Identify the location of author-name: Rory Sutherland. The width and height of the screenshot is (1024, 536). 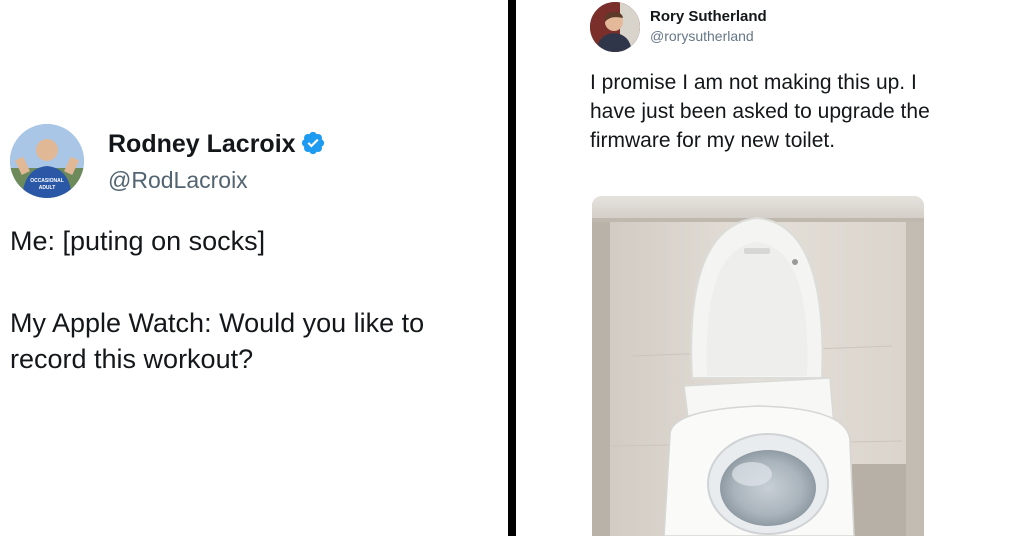
(708, 16).